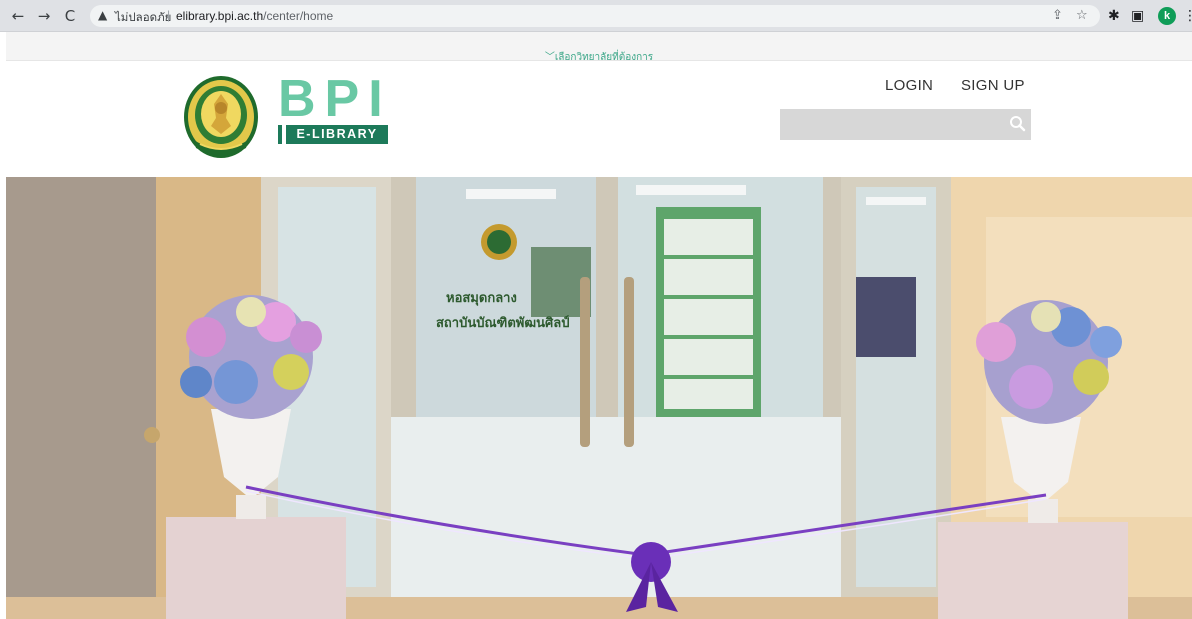 The image size is (1192, 619). What do you see at coordinates (1167, 16) in the screenshot?
I see `profile-avatar: k` at bounding box center [1167, 16].